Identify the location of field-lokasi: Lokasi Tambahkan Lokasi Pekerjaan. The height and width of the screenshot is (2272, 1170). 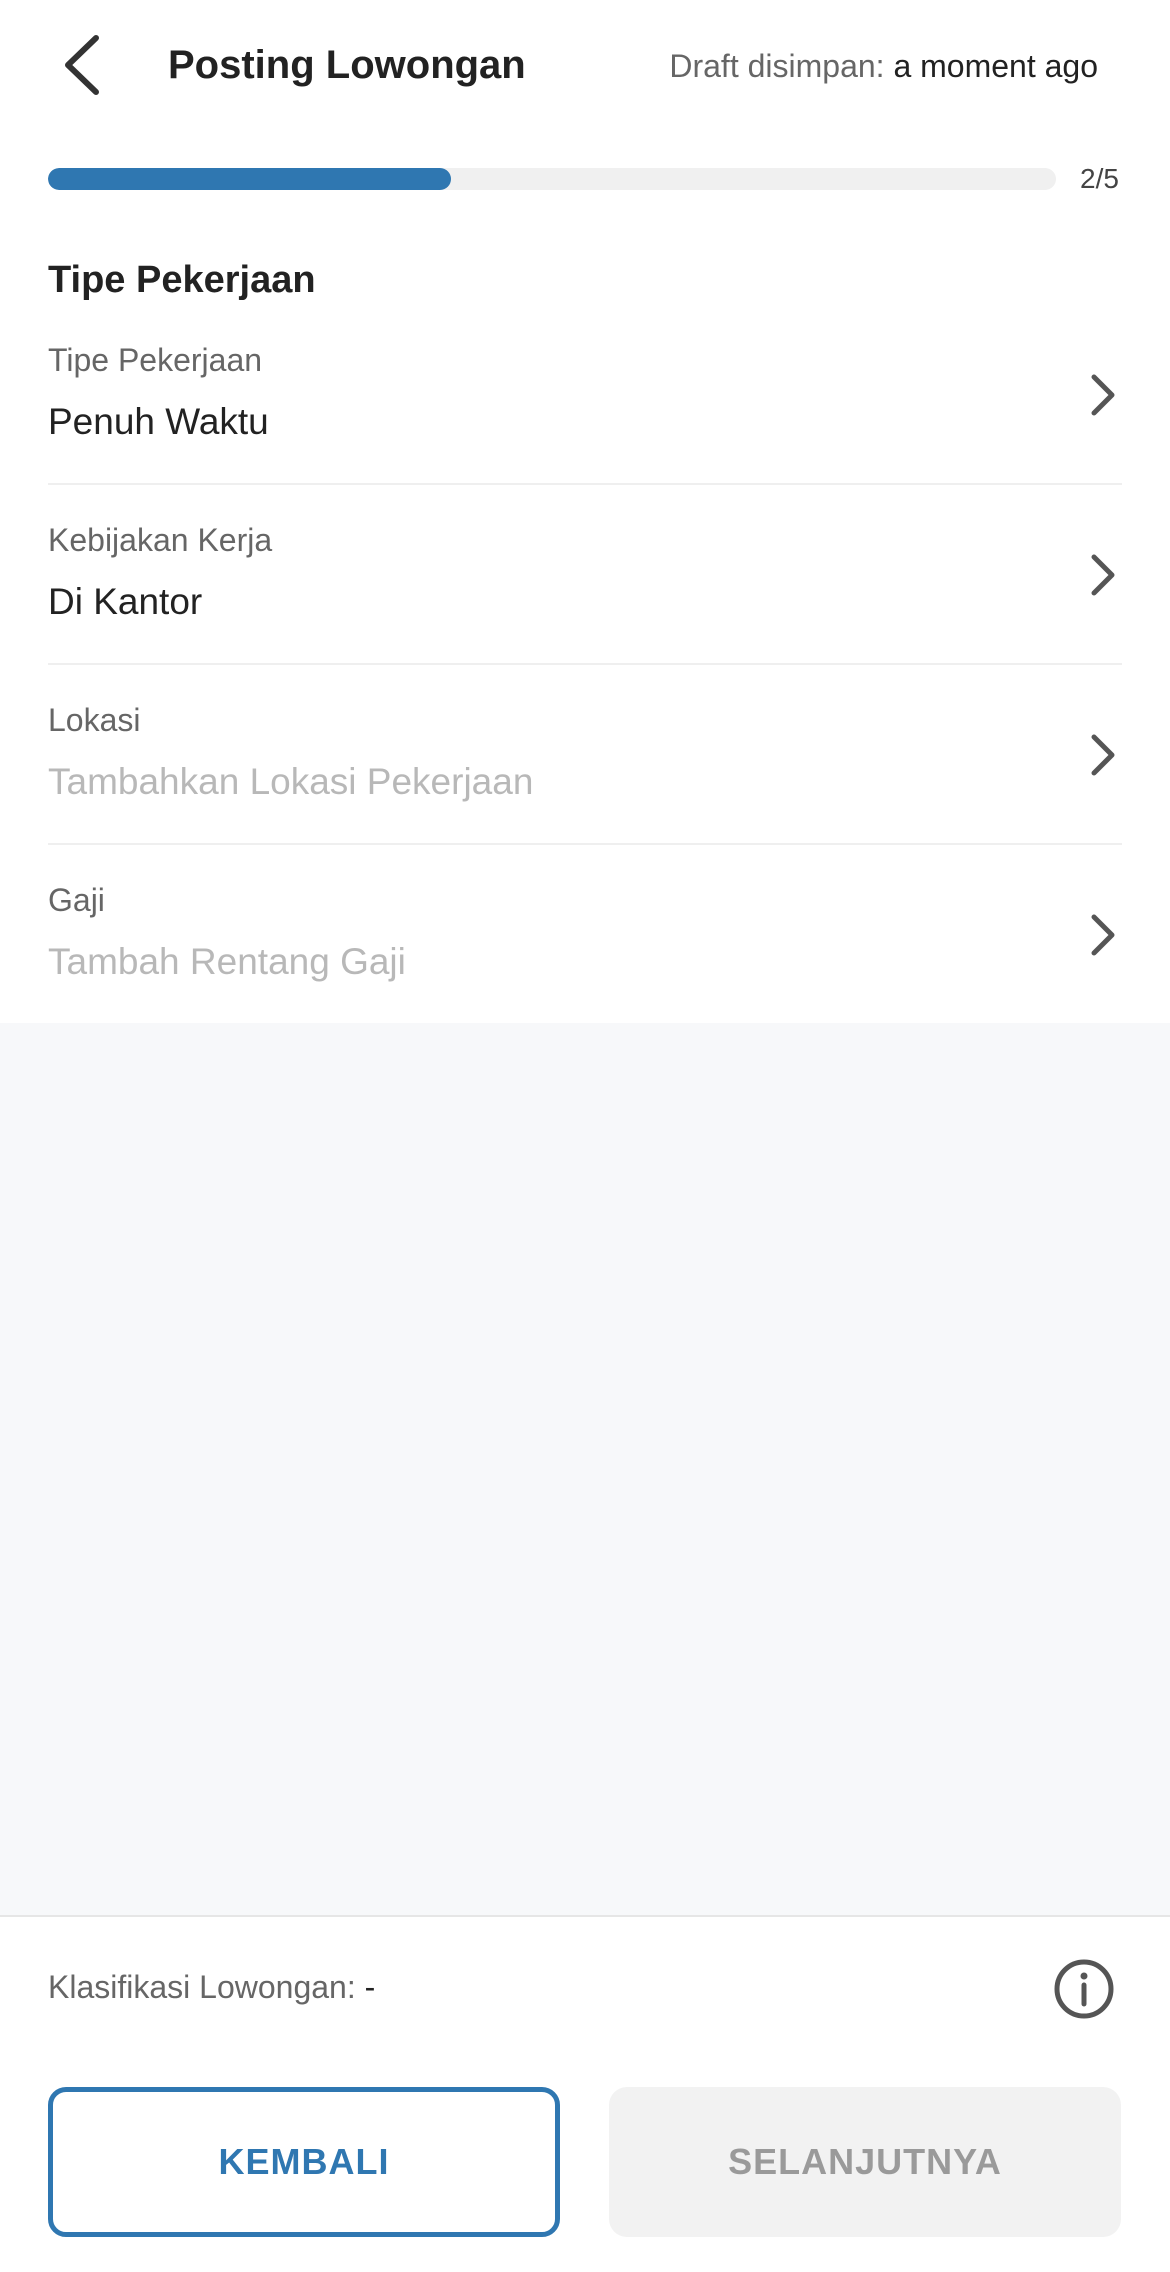
(585, 755).